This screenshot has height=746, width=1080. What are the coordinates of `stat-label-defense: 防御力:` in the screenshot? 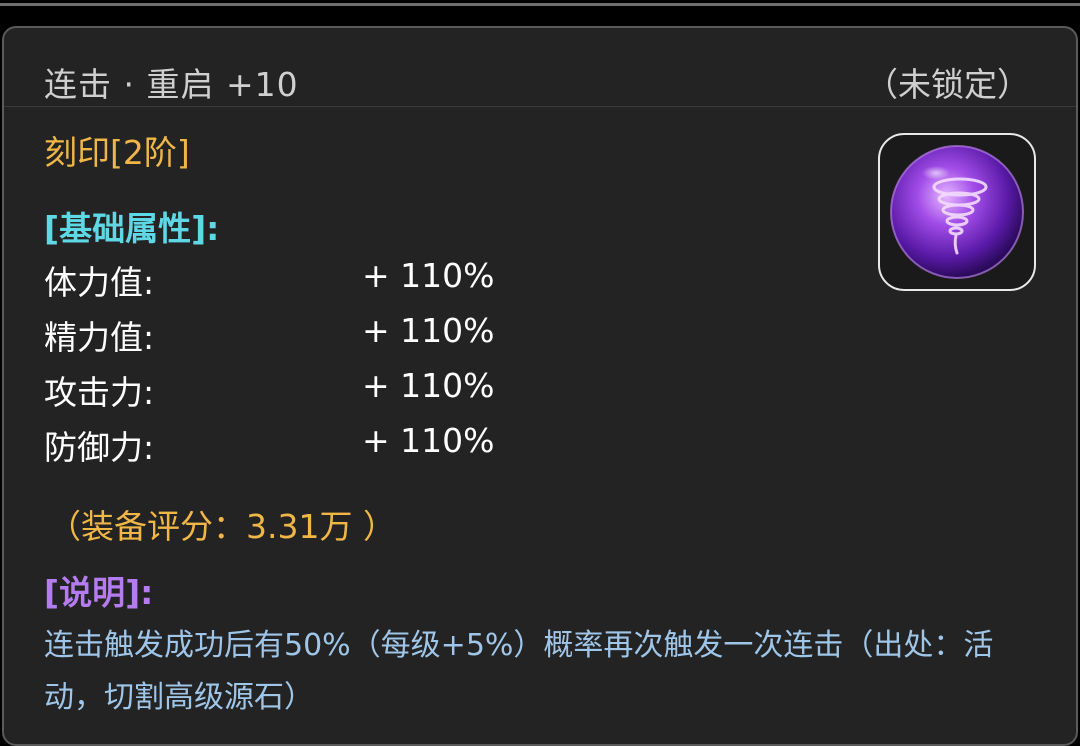 It's located at (99, 447).